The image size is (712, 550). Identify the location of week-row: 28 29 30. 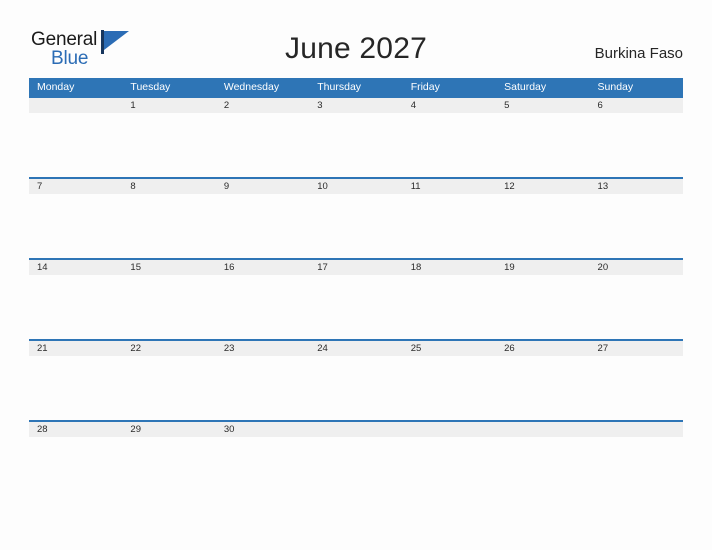
(356, 460).